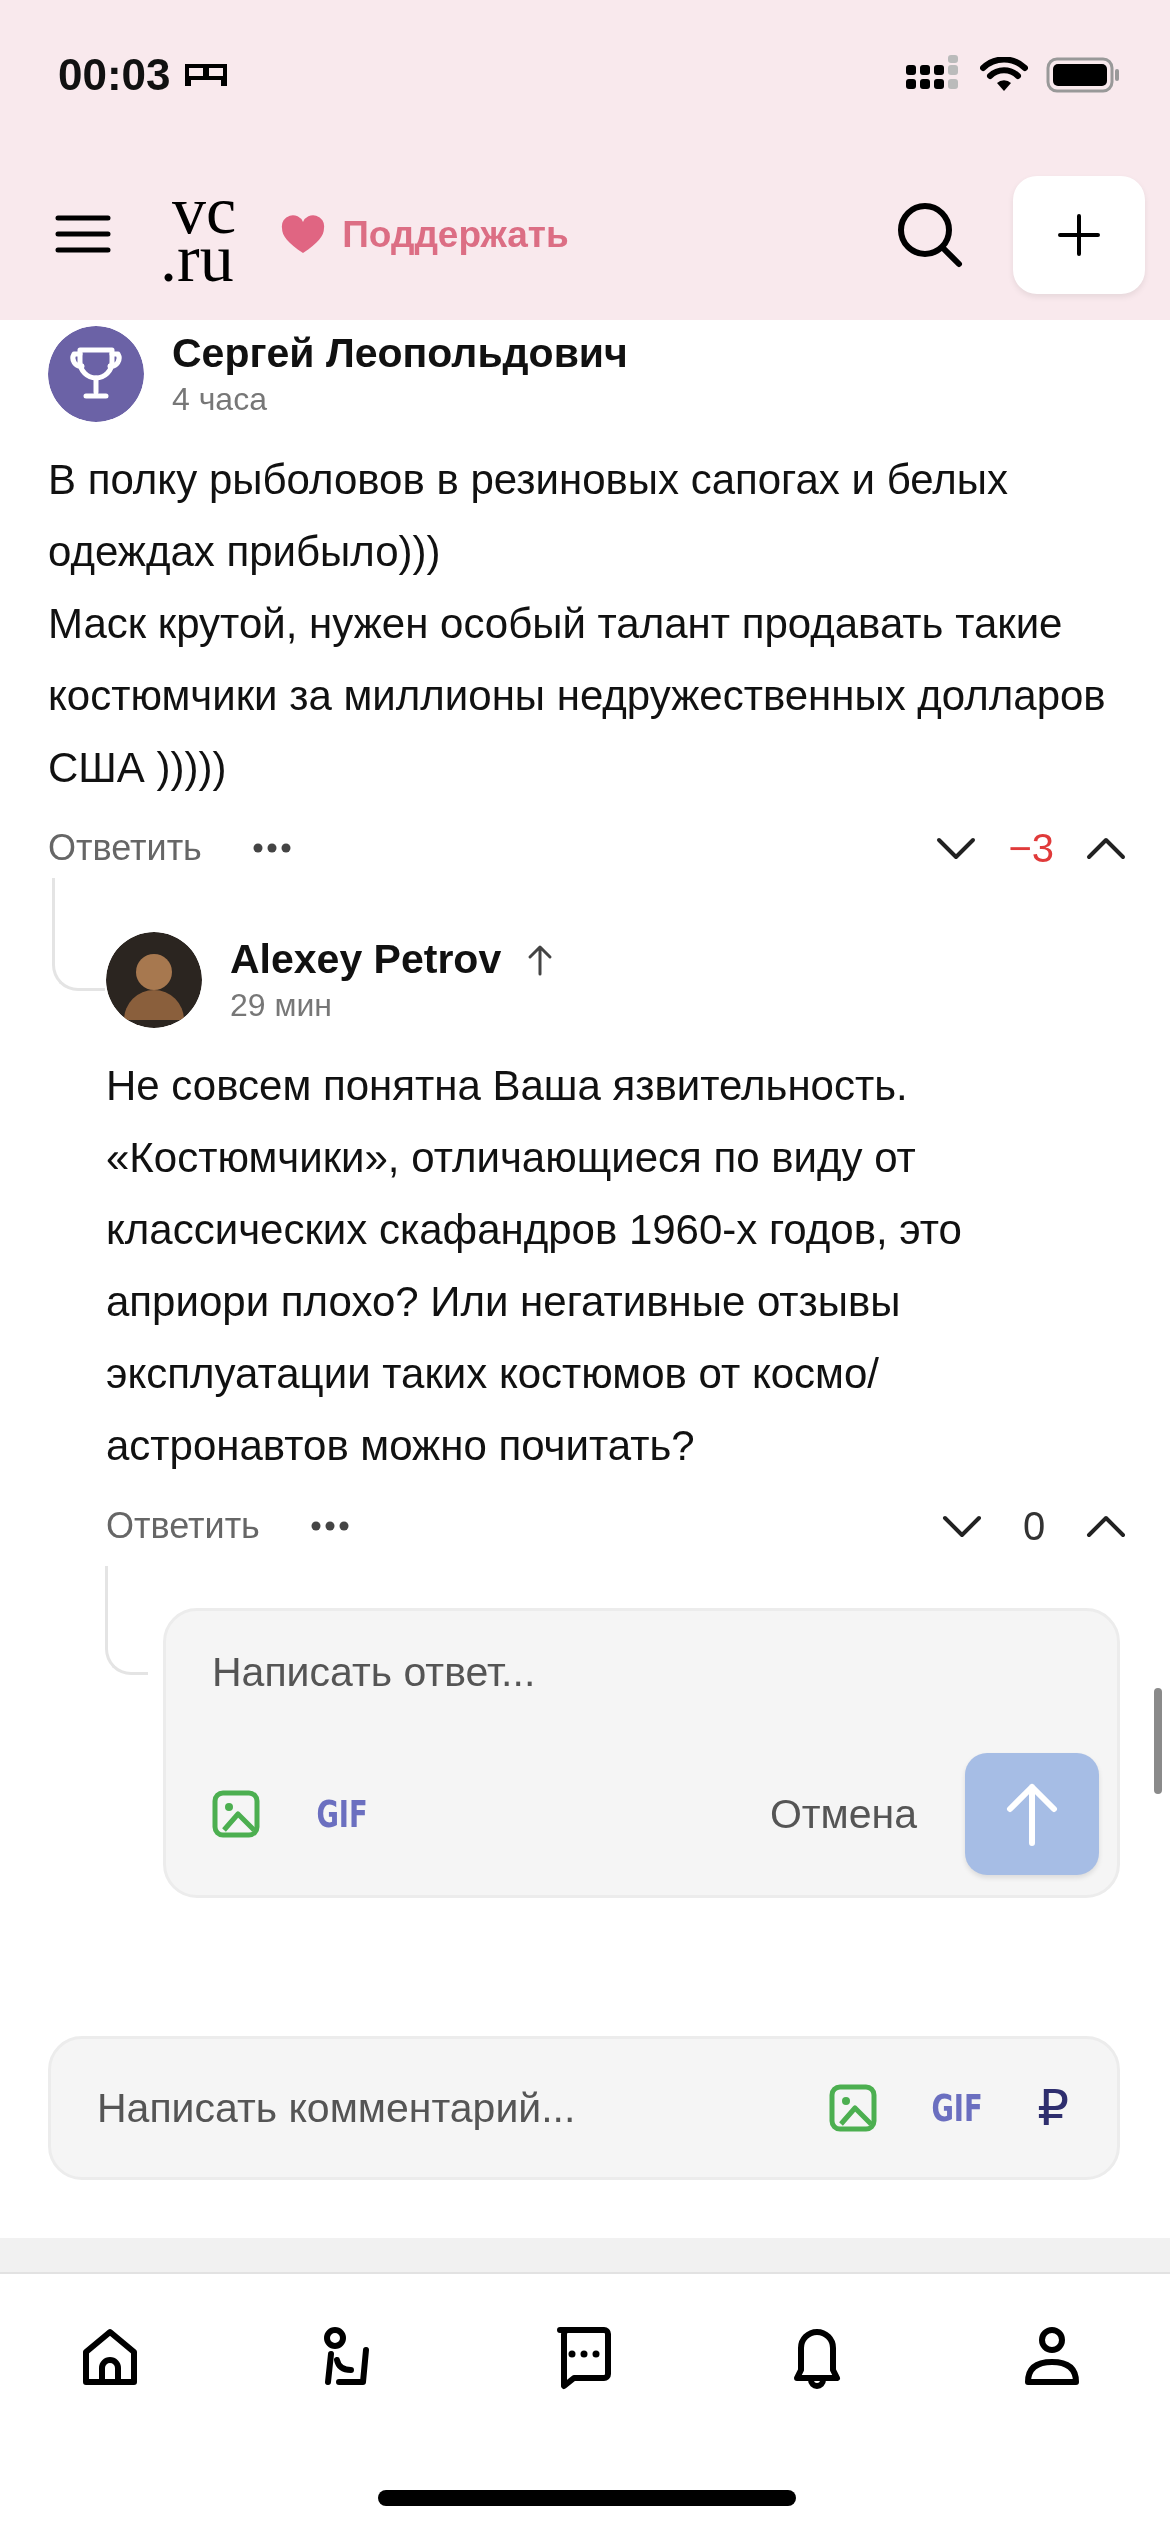 The height and width of the screenshot is (2532, 1170). I want to click on heart-icon, so click(303, 235).